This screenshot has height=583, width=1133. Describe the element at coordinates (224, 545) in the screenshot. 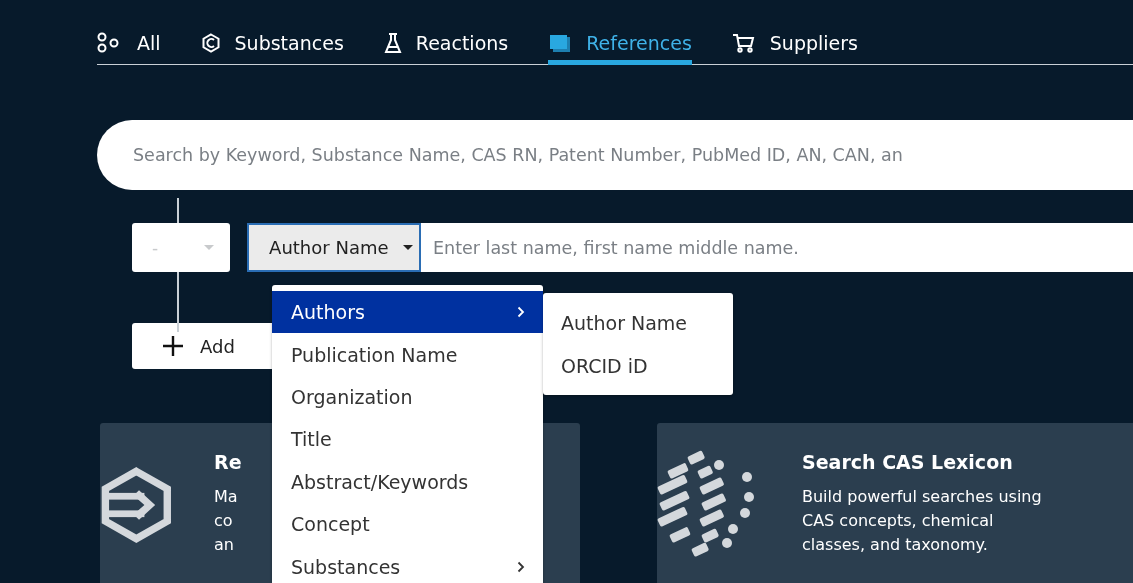

I see `card-text: an` at that location.